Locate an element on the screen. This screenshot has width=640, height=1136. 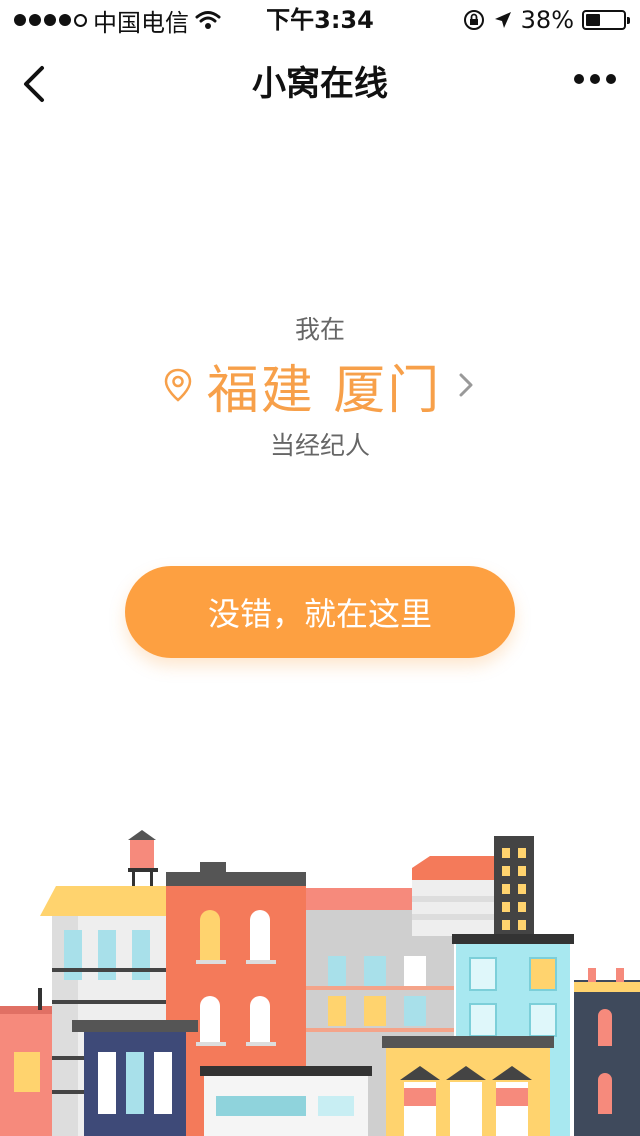
status-bar: 中国电信 下午3:34 38% is located at coordinates (320, 20).